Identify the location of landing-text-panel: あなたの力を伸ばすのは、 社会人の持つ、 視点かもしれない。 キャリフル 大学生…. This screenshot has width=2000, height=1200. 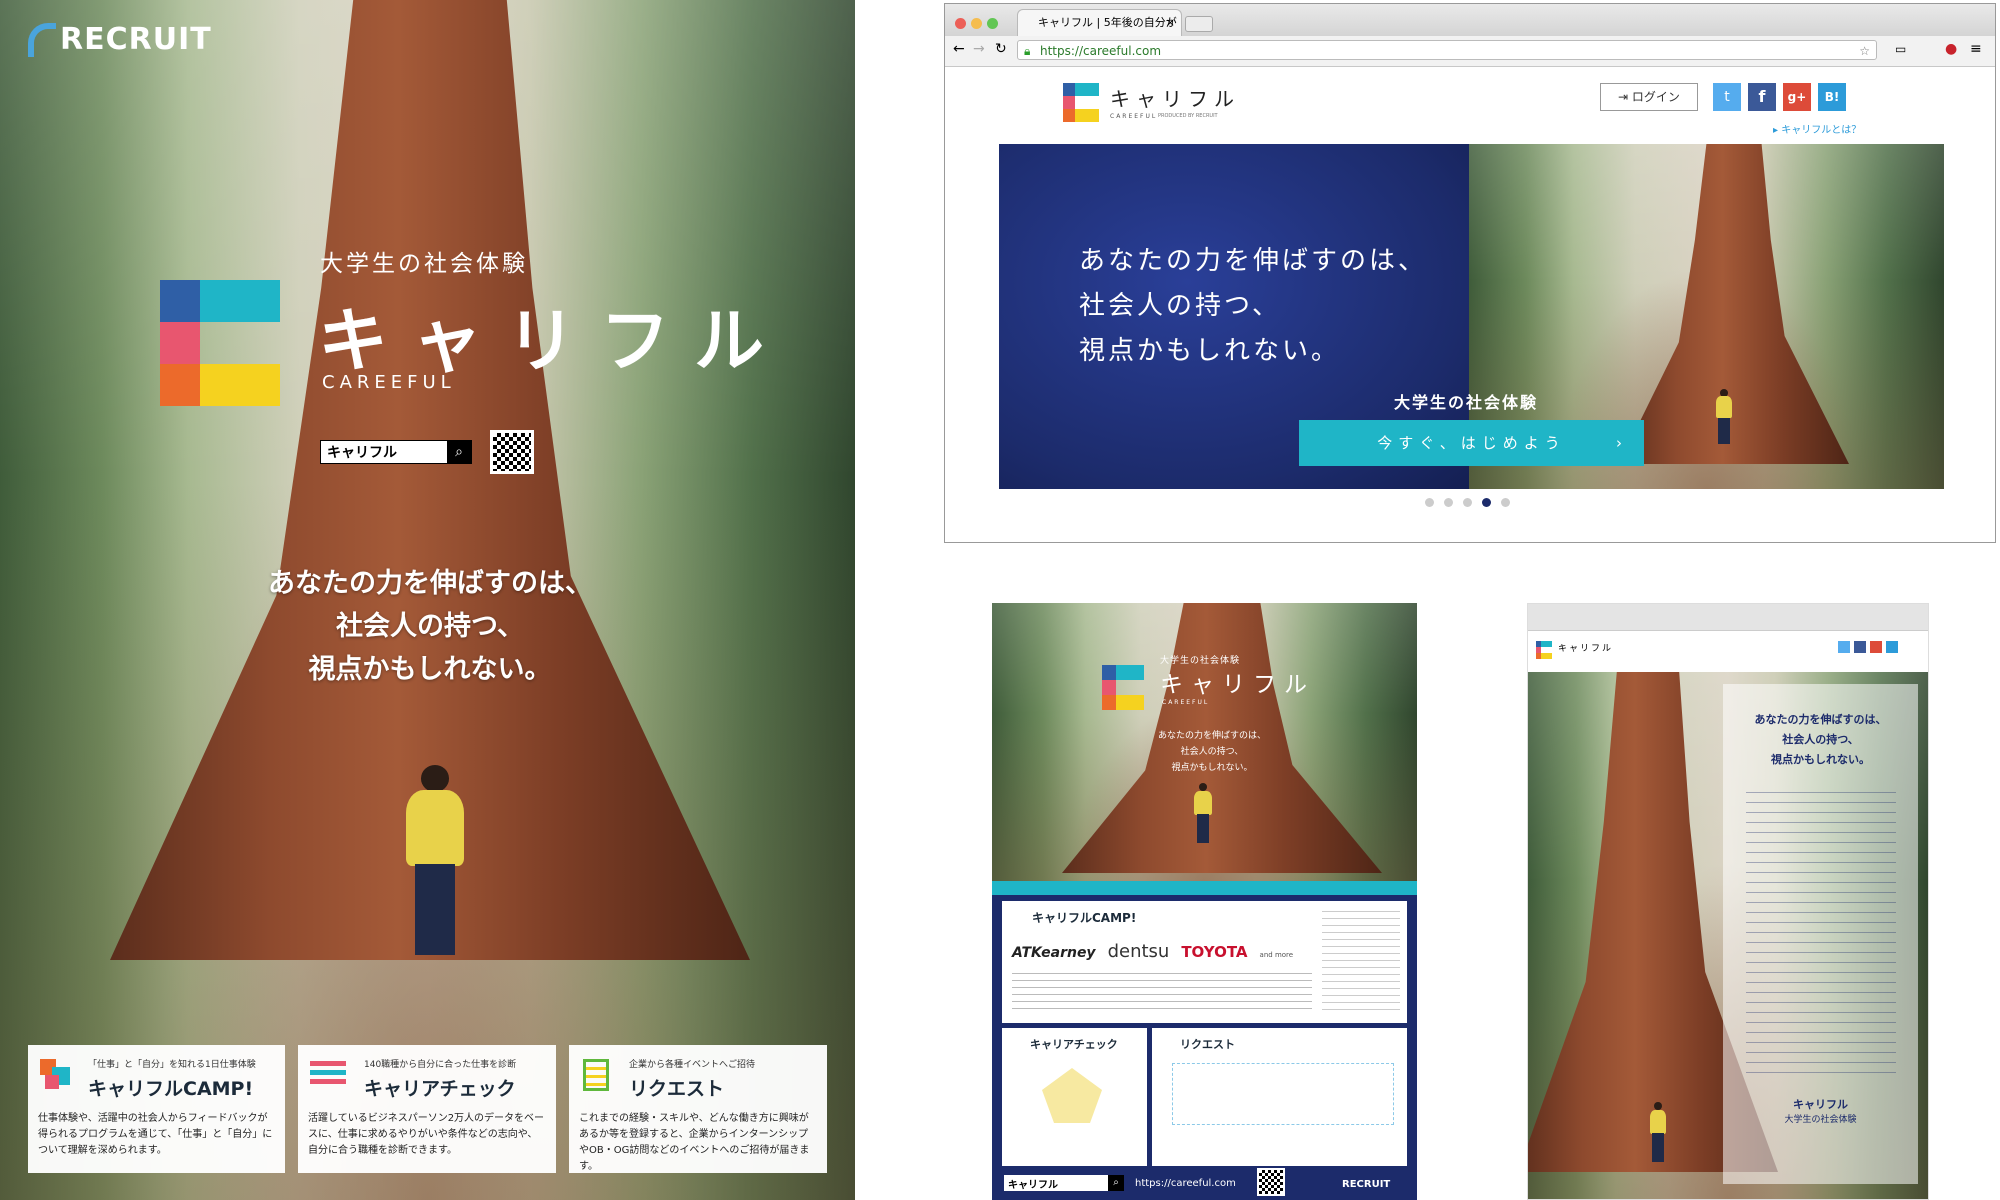
(1820, 934).